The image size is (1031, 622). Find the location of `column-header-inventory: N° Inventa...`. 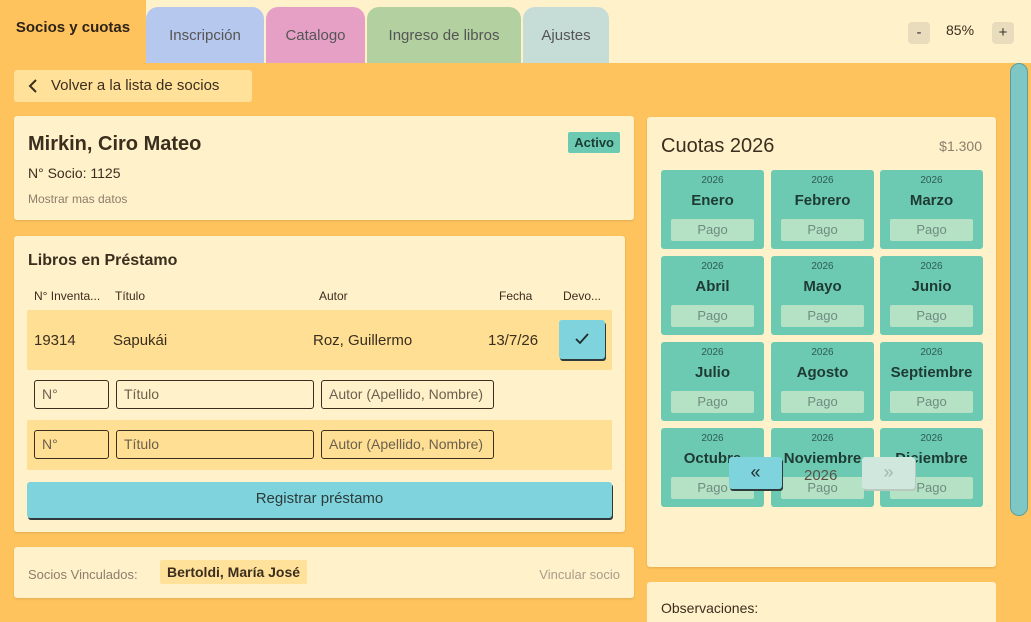

column-header-inventory: N° Inventa... is located at coordinates (67, 296).